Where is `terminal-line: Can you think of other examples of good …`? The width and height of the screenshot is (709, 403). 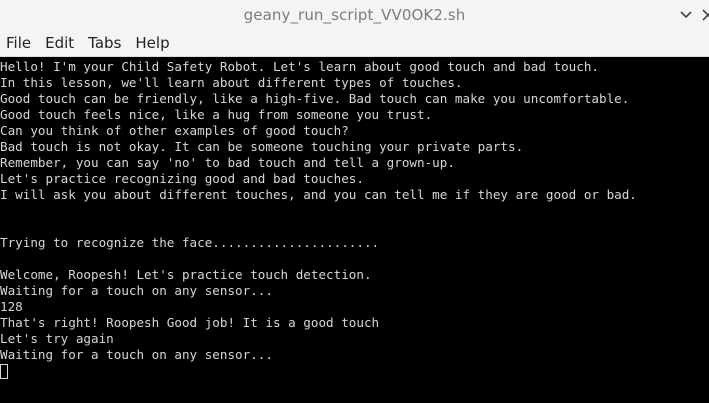 terminal-line: Can you think of other examples of good … is located at coordinates (174, 130).